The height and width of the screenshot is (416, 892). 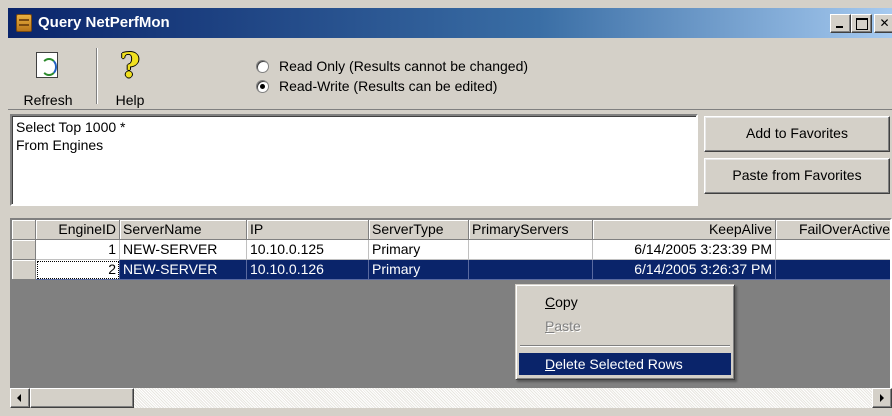 I want to click on cell-engineid: 1, so click(x=78, y=250).